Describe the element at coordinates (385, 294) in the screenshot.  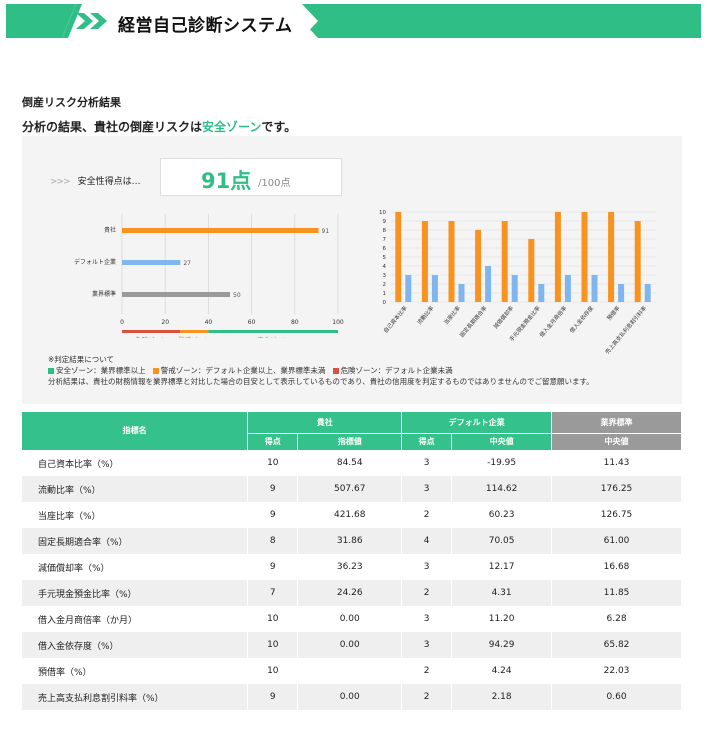
I see `y-tick-label: 1` at that location.